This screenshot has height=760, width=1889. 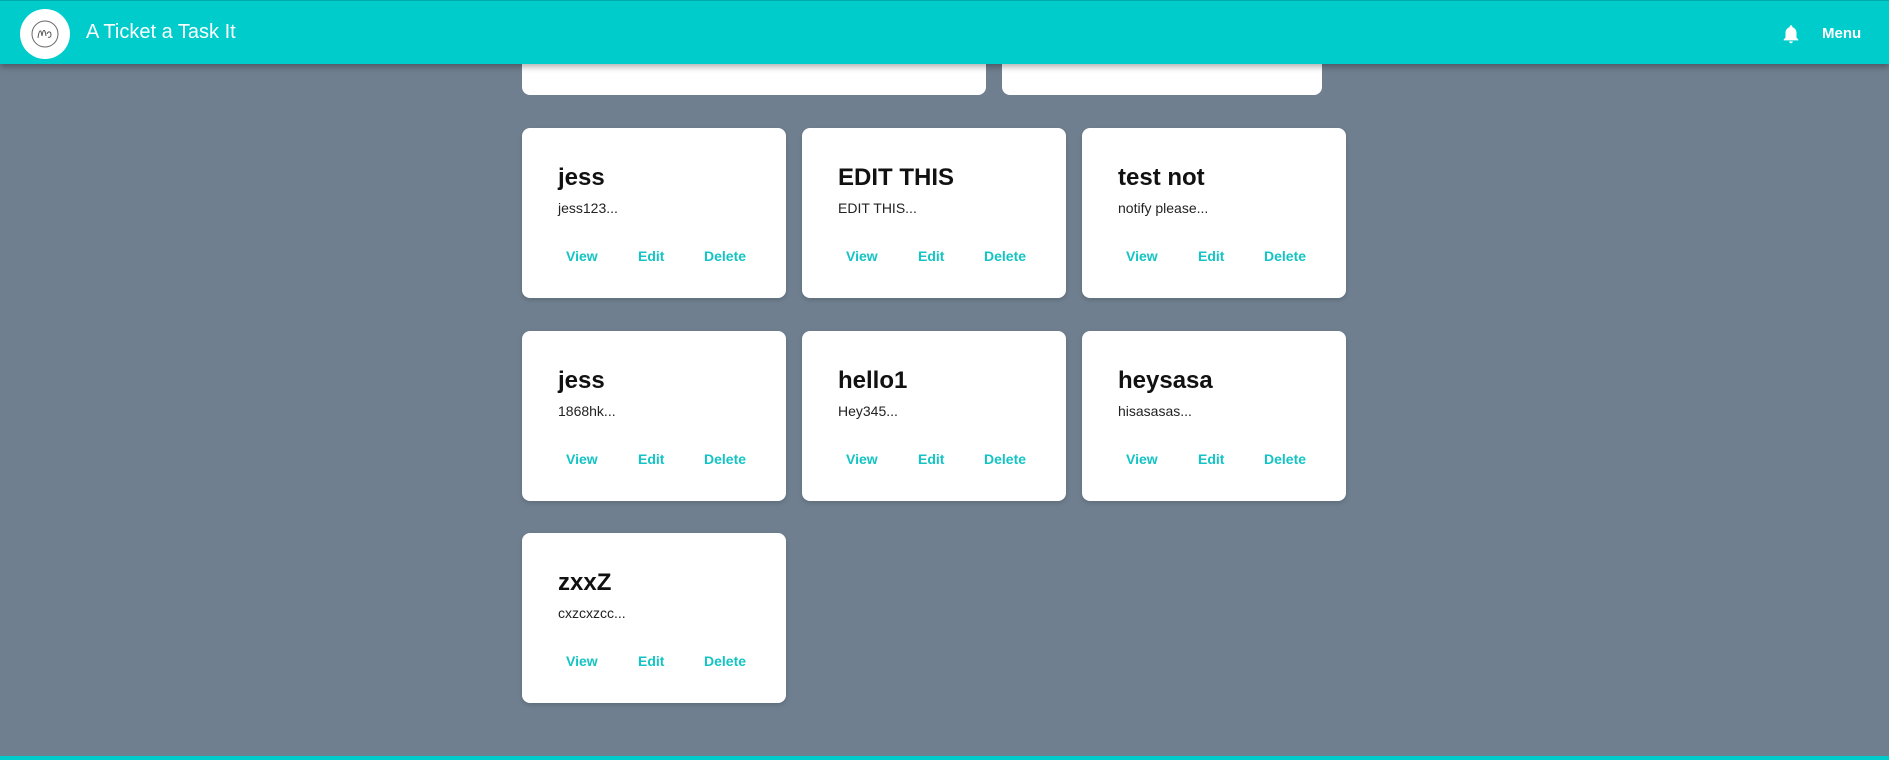 What do you see at coordinates (1841, 33) in the screenshot?
I see `menu-button: Menu` at bounding box center [1841, 33].